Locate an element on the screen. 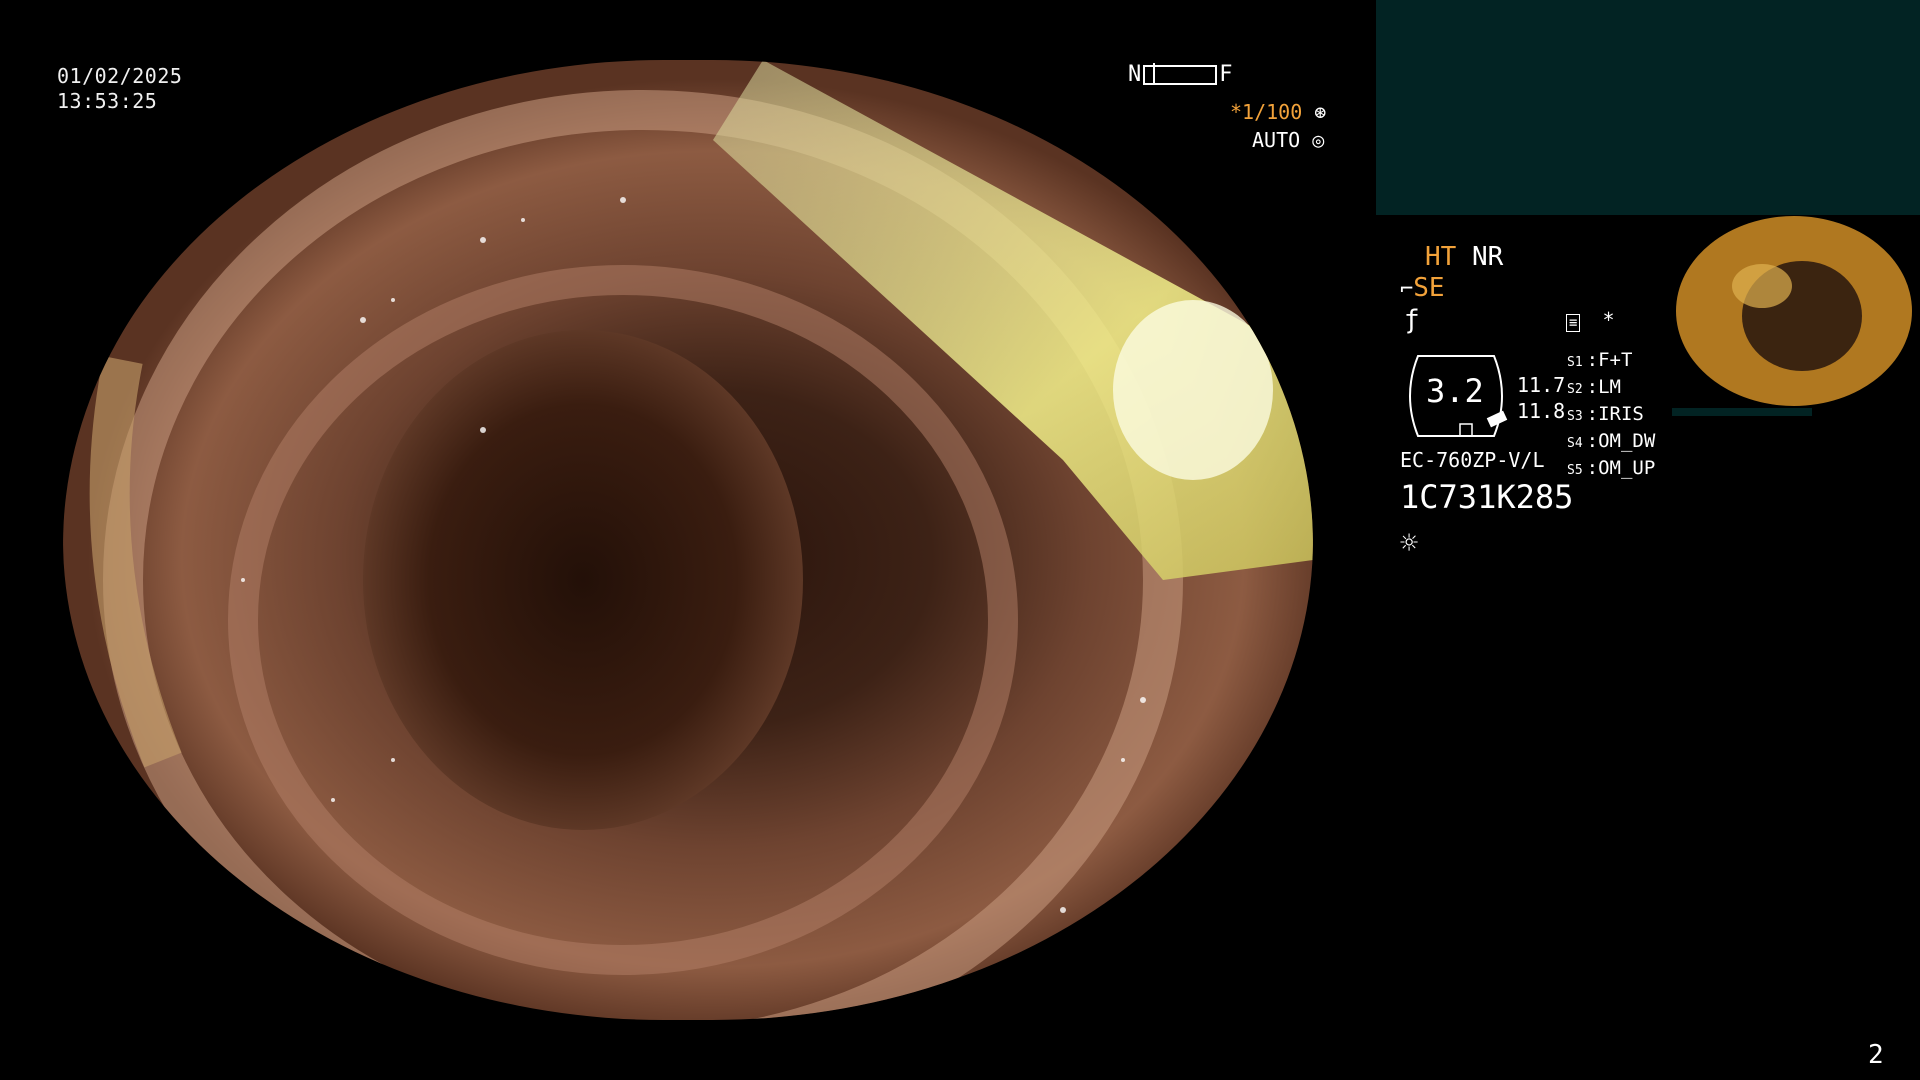 This screenshot has width=1920, height=1080. iris-mode: AUTO ◎ is located at coordinates (1288, 140).